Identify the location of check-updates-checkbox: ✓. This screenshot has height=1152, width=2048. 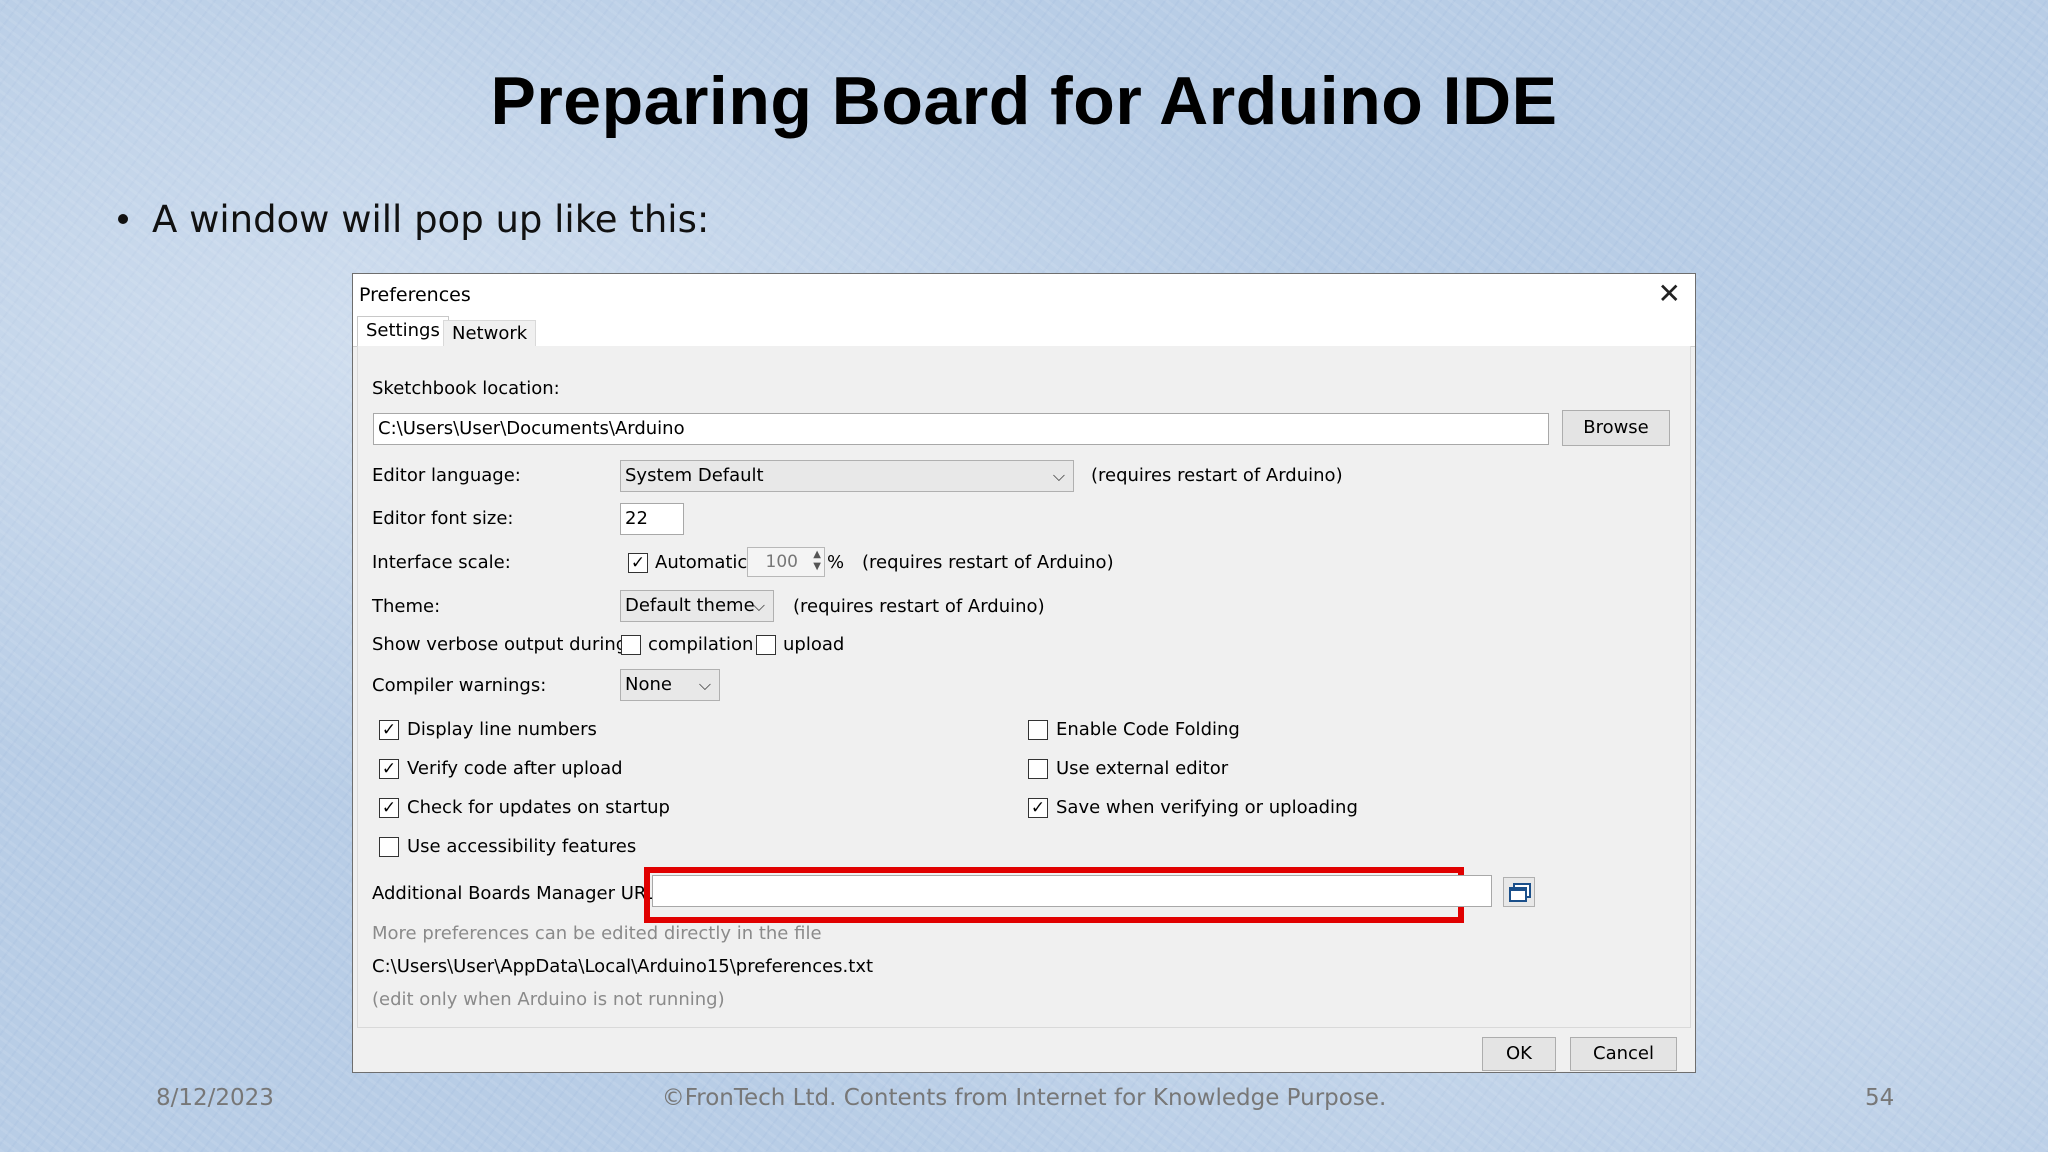
(389, 808).